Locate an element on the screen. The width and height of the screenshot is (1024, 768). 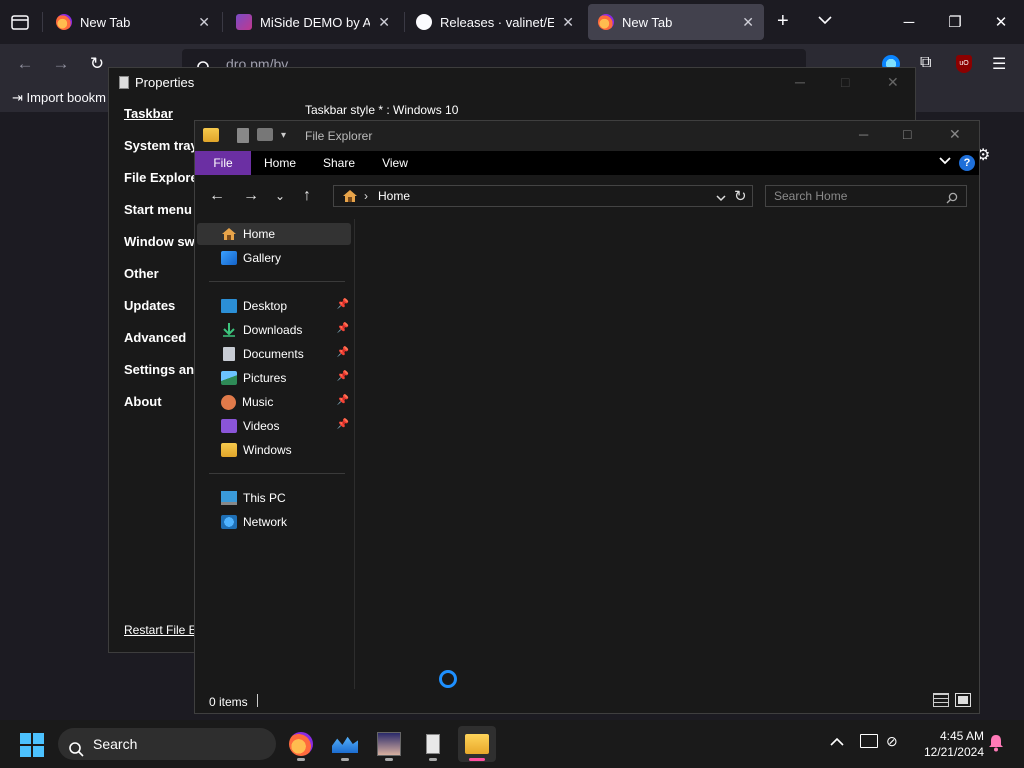
maximize-button: ❐ is located at coordinates (955, 22).